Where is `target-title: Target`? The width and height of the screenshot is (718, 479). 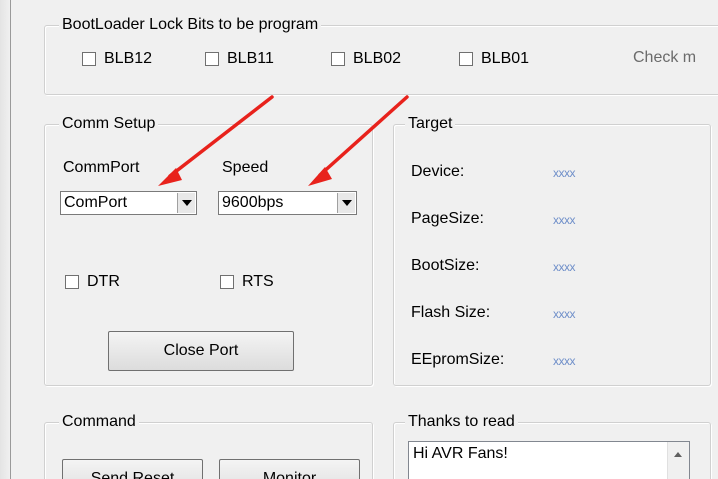
target-title: Target is located at coordinates (430, 124).